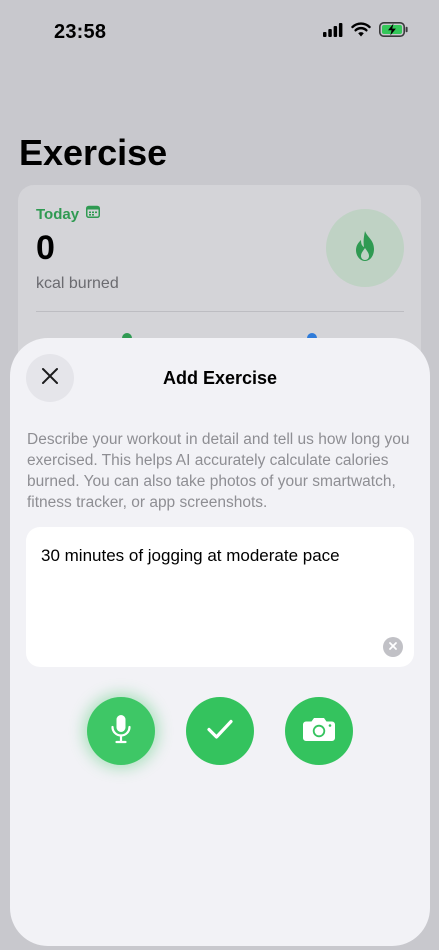 Image resolution: width=439 pixels, height=950 pixels. I want to click on today-row: Today, so click(68, 214).